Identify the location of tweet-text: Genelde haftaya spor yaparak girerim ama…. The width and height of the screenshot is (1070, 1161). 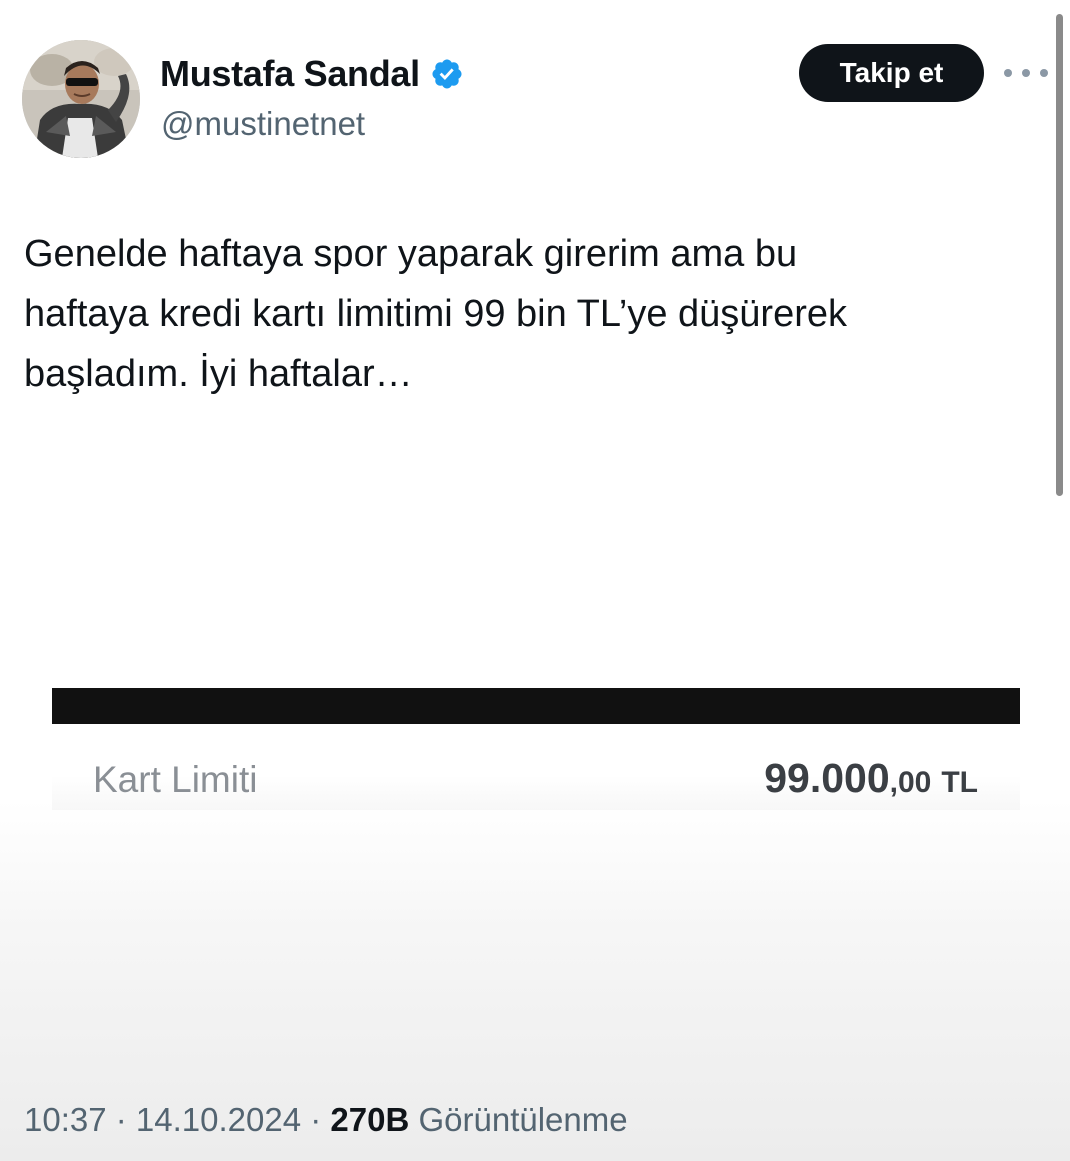
(435, 314).